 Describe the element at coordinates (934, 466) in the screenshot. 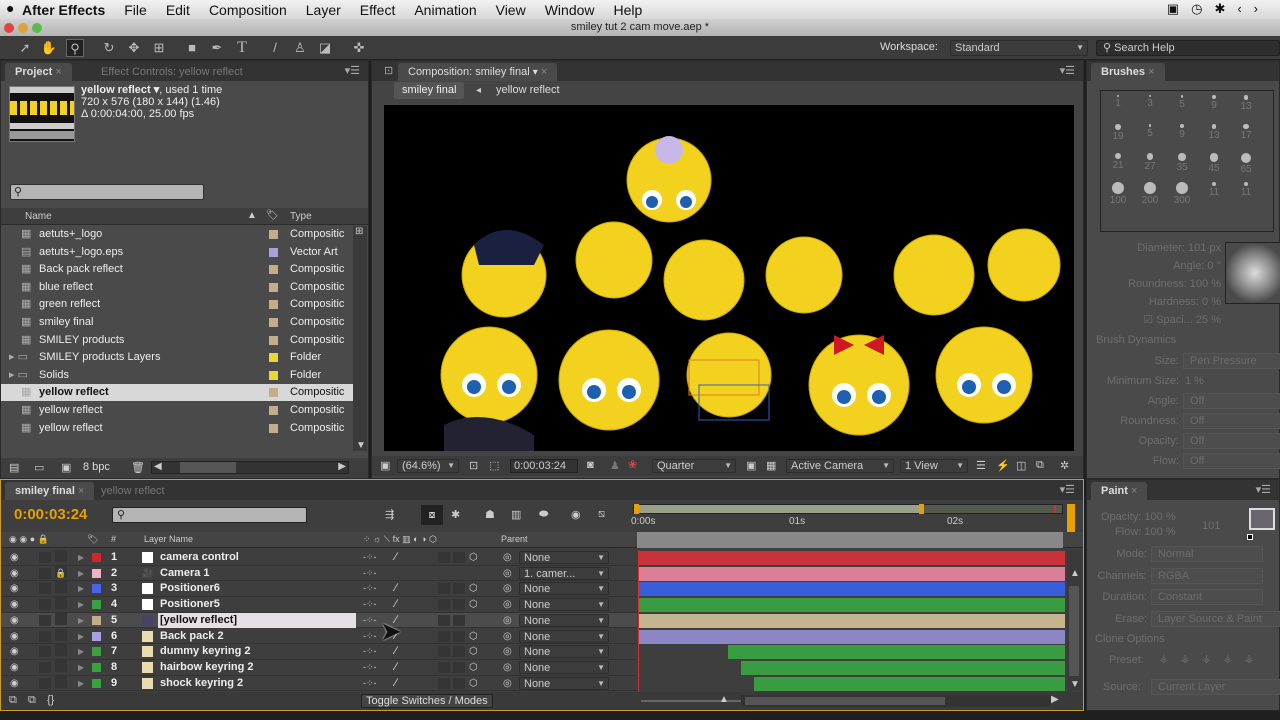

I see `view-layout-dropdown: 1 View` at that location.